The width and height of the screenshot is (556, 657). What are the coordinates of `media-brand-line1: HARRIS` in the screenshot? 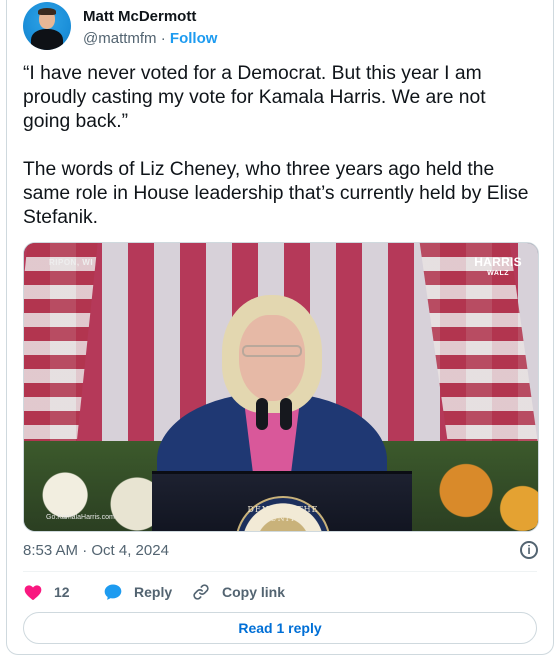 It's located at (498, 262).